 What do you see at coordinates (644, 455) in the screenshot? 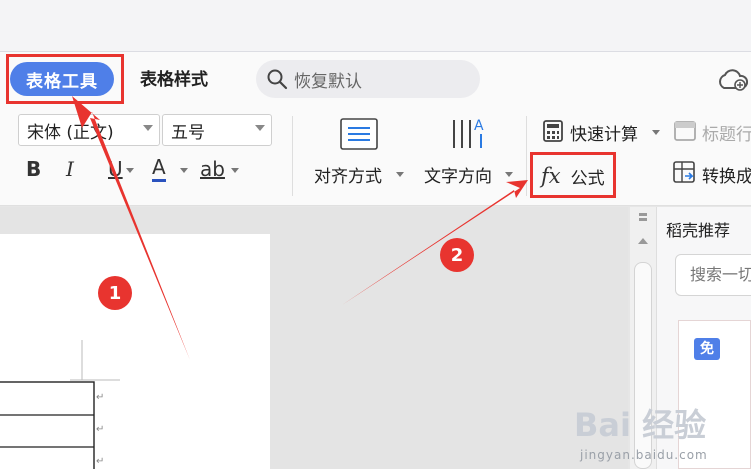
I see `watermark-url: jingyan.baidu.com` at bounding box center [644, 455].